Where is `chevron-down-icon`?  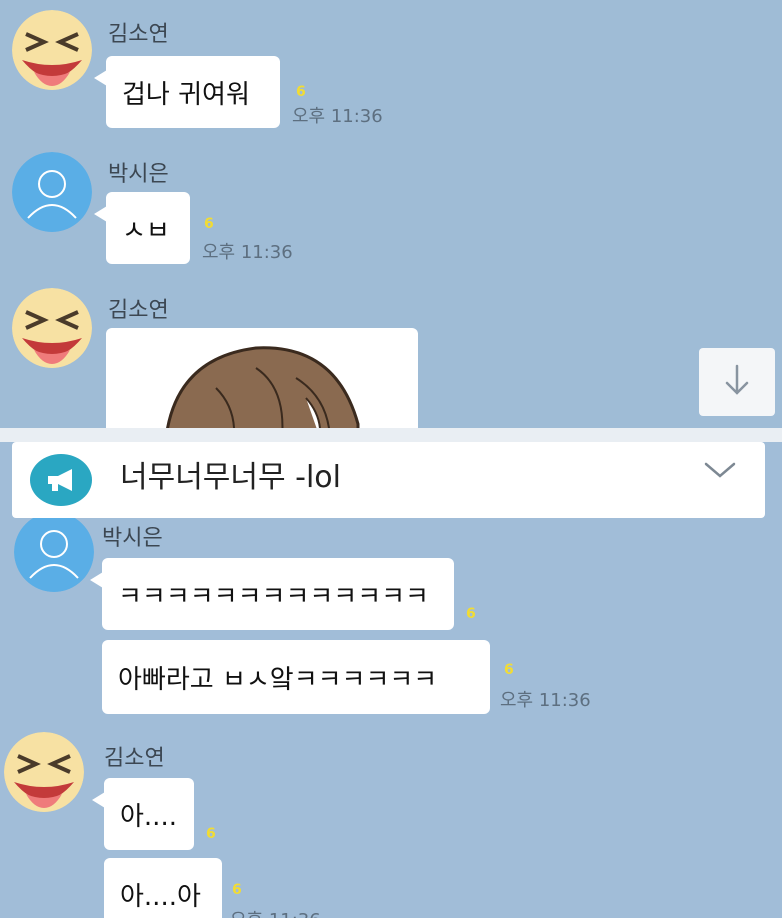 chevron-down-icon is located at coordinates (720, 472).